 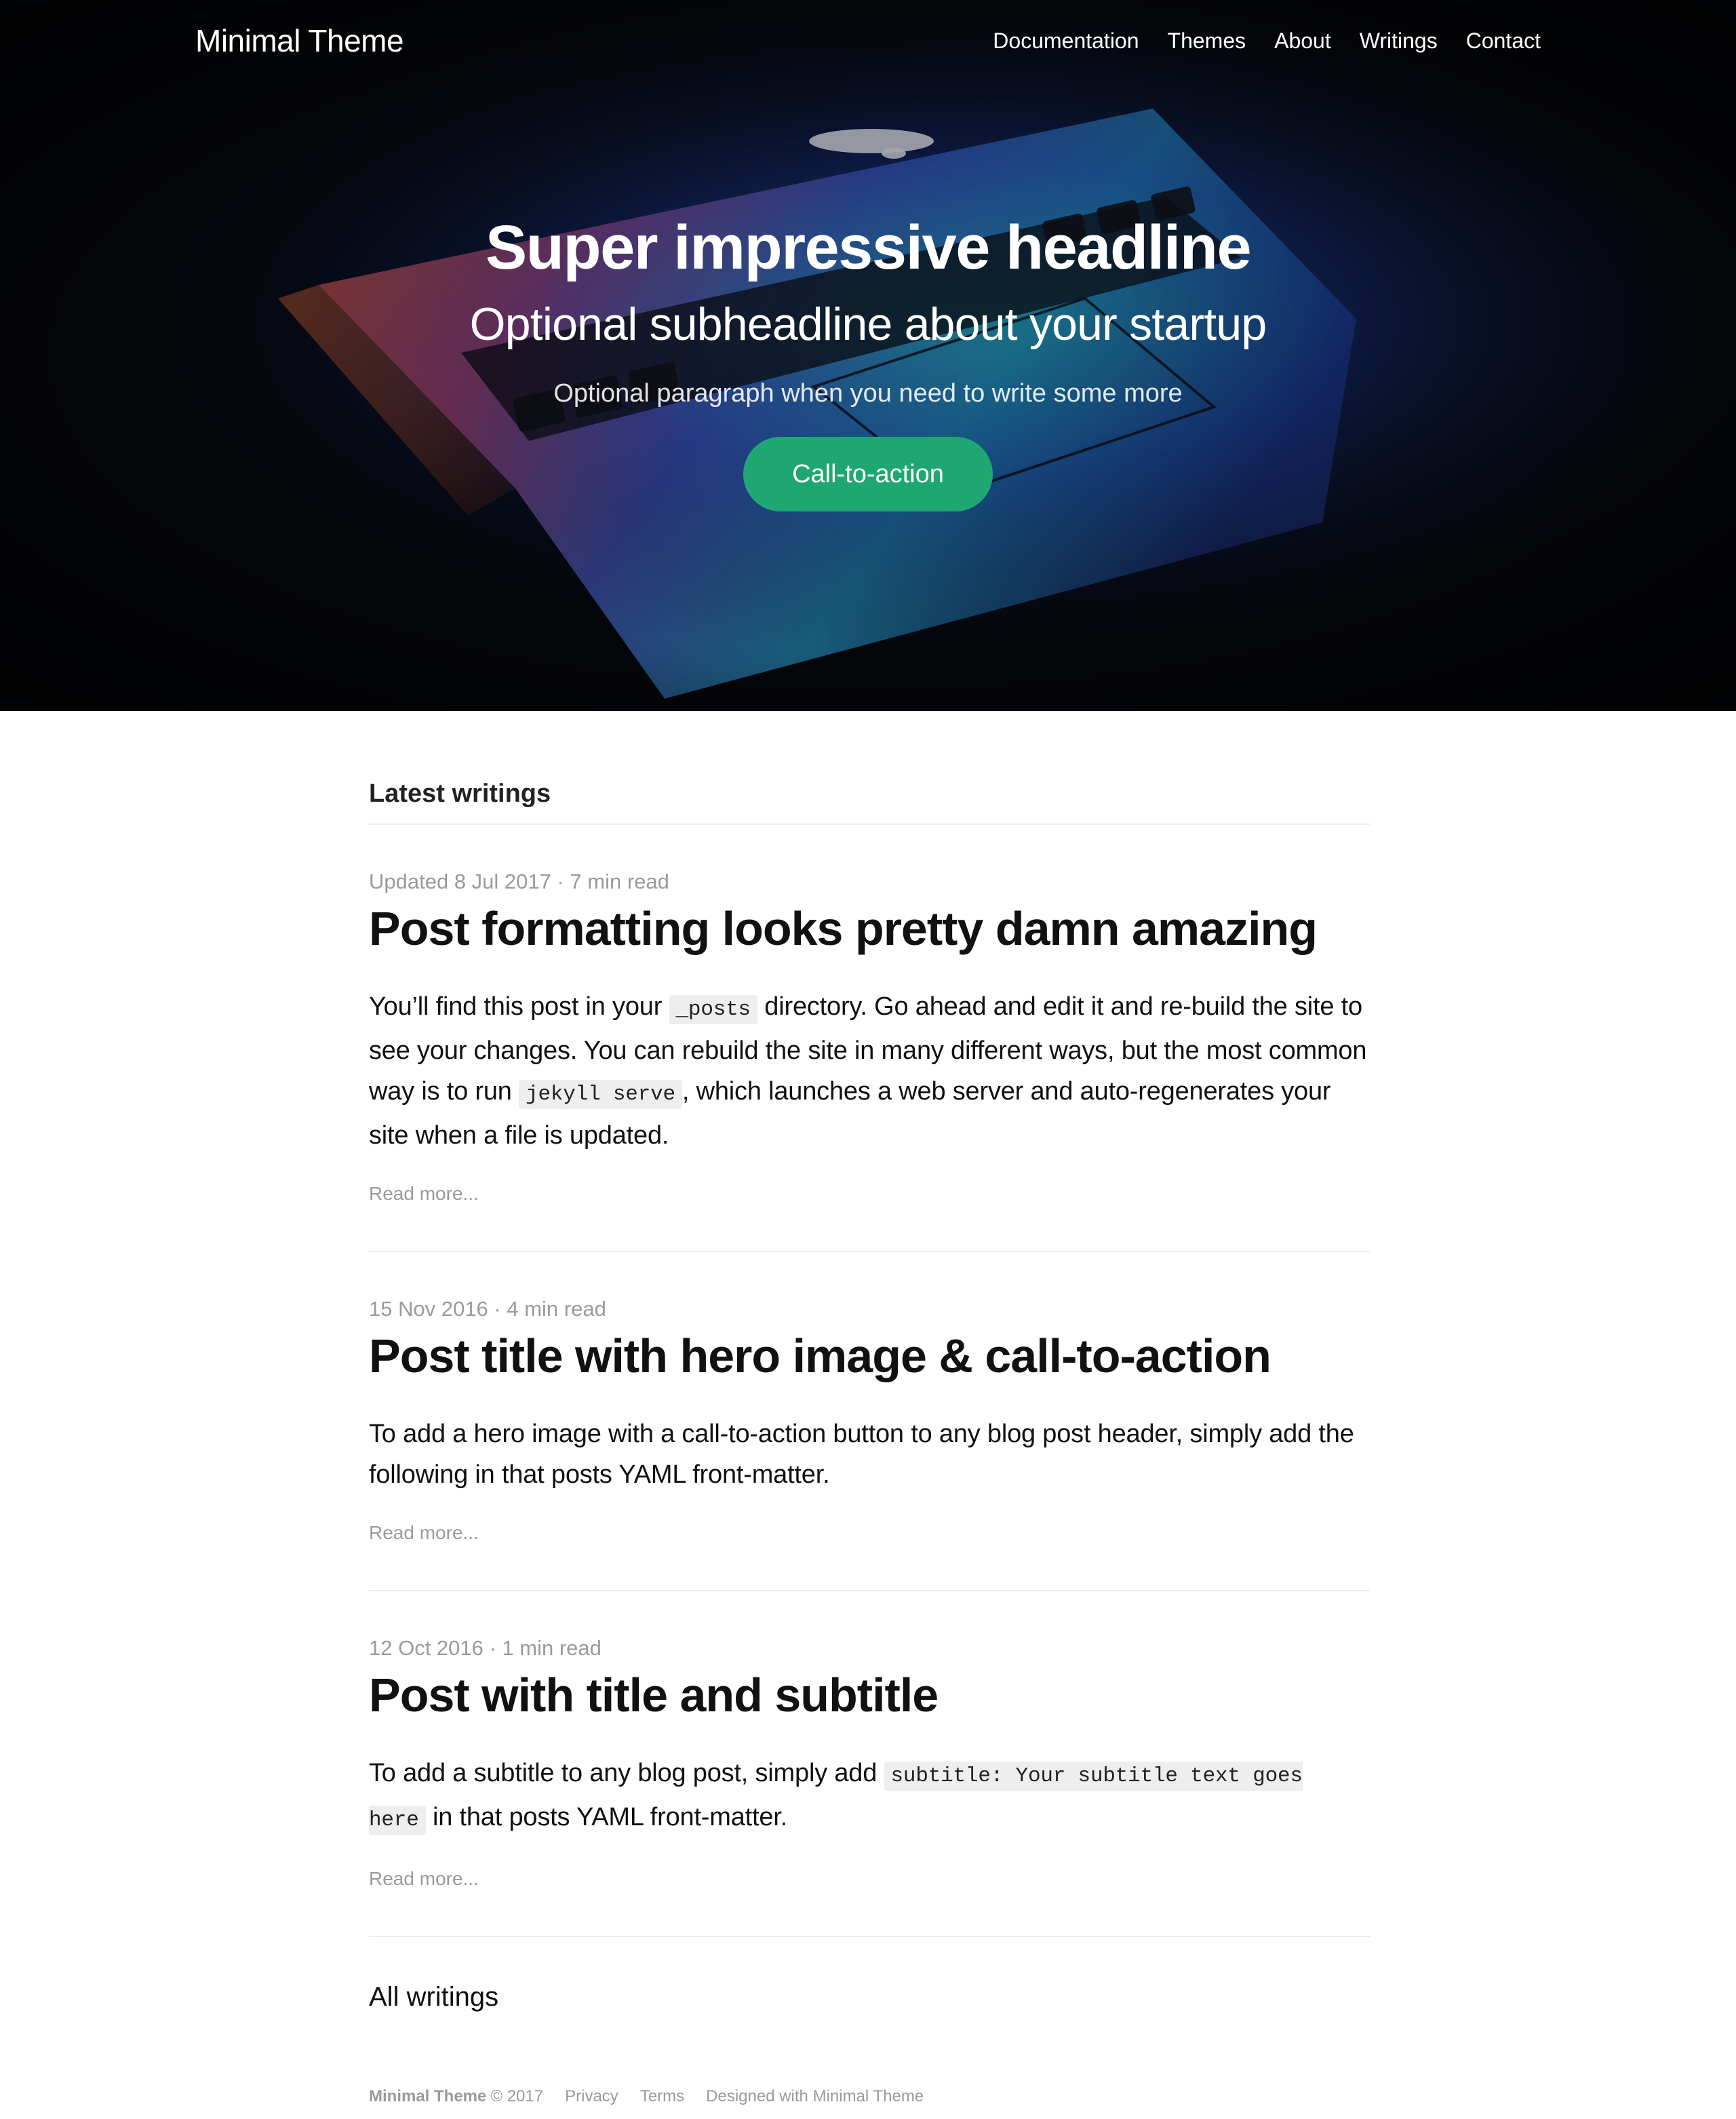 What do you see at coordinates (662, 2096) in the screenshot?
I see `footer-link-terms: Terms` at bounding box center [662, 2096].